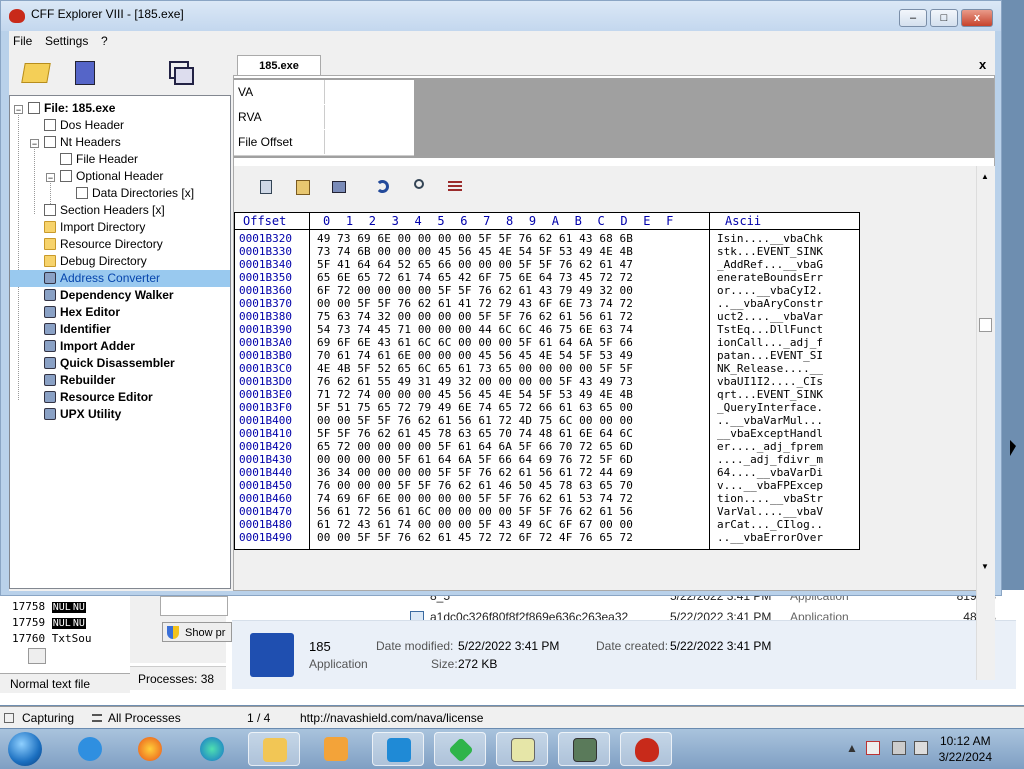  I want to click on hex-off-18: 0001B440, so click(265, 472).